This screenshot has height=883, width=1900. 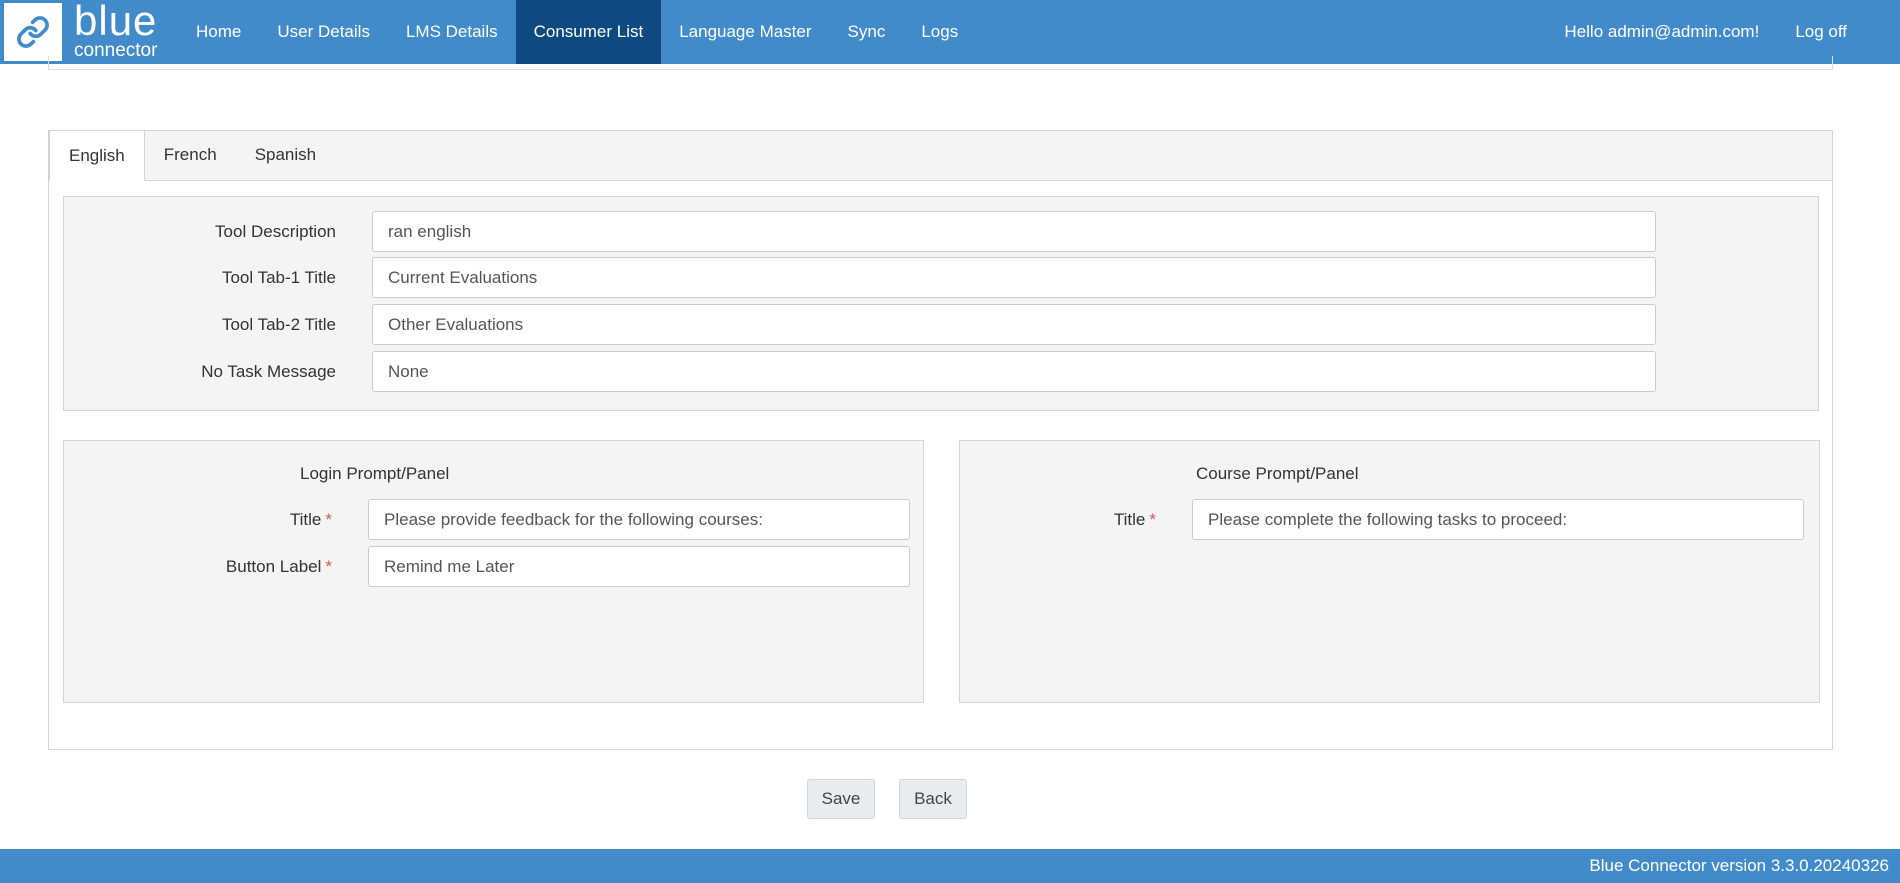 I want to click on previous-section-border, so click(x=940, y=63).